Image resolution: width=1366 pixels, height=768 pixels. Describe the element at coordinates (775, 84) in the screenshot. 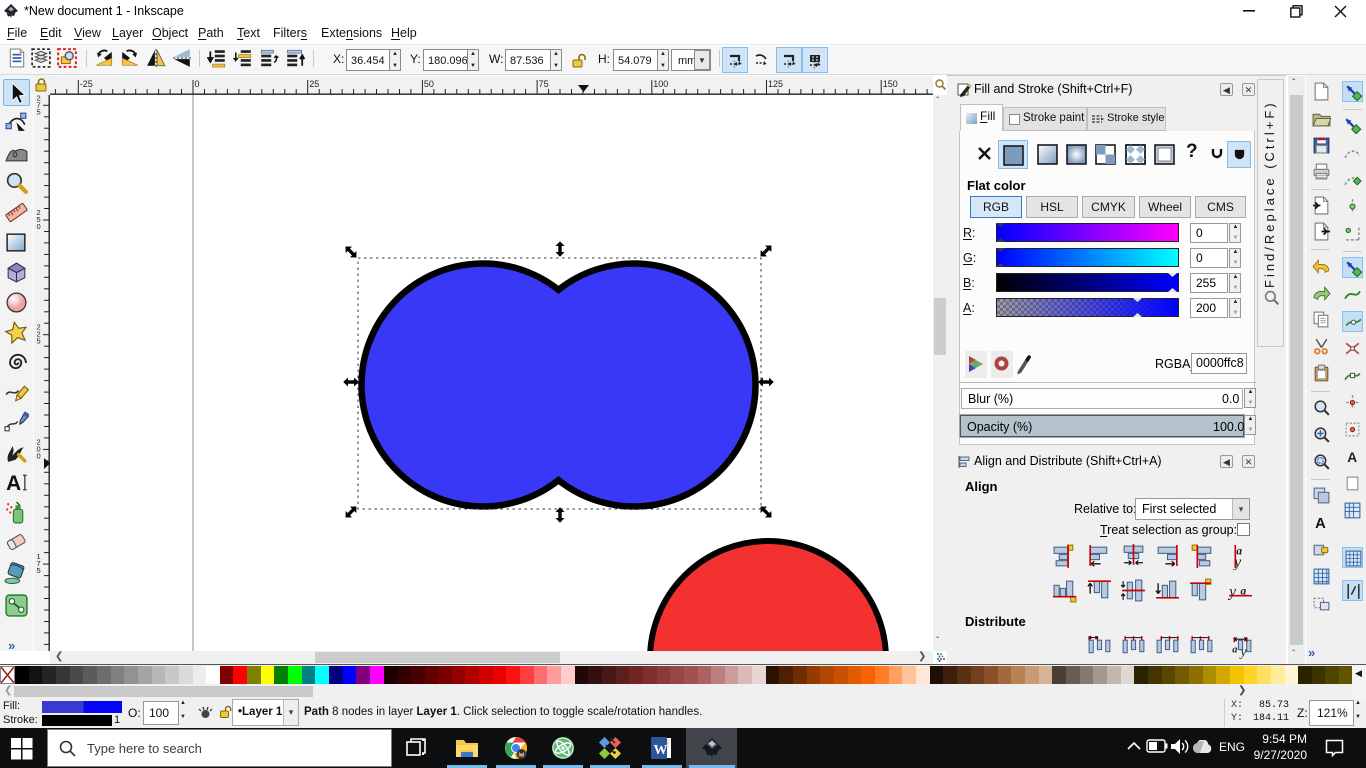

I see `svg-text: 125` at that location.